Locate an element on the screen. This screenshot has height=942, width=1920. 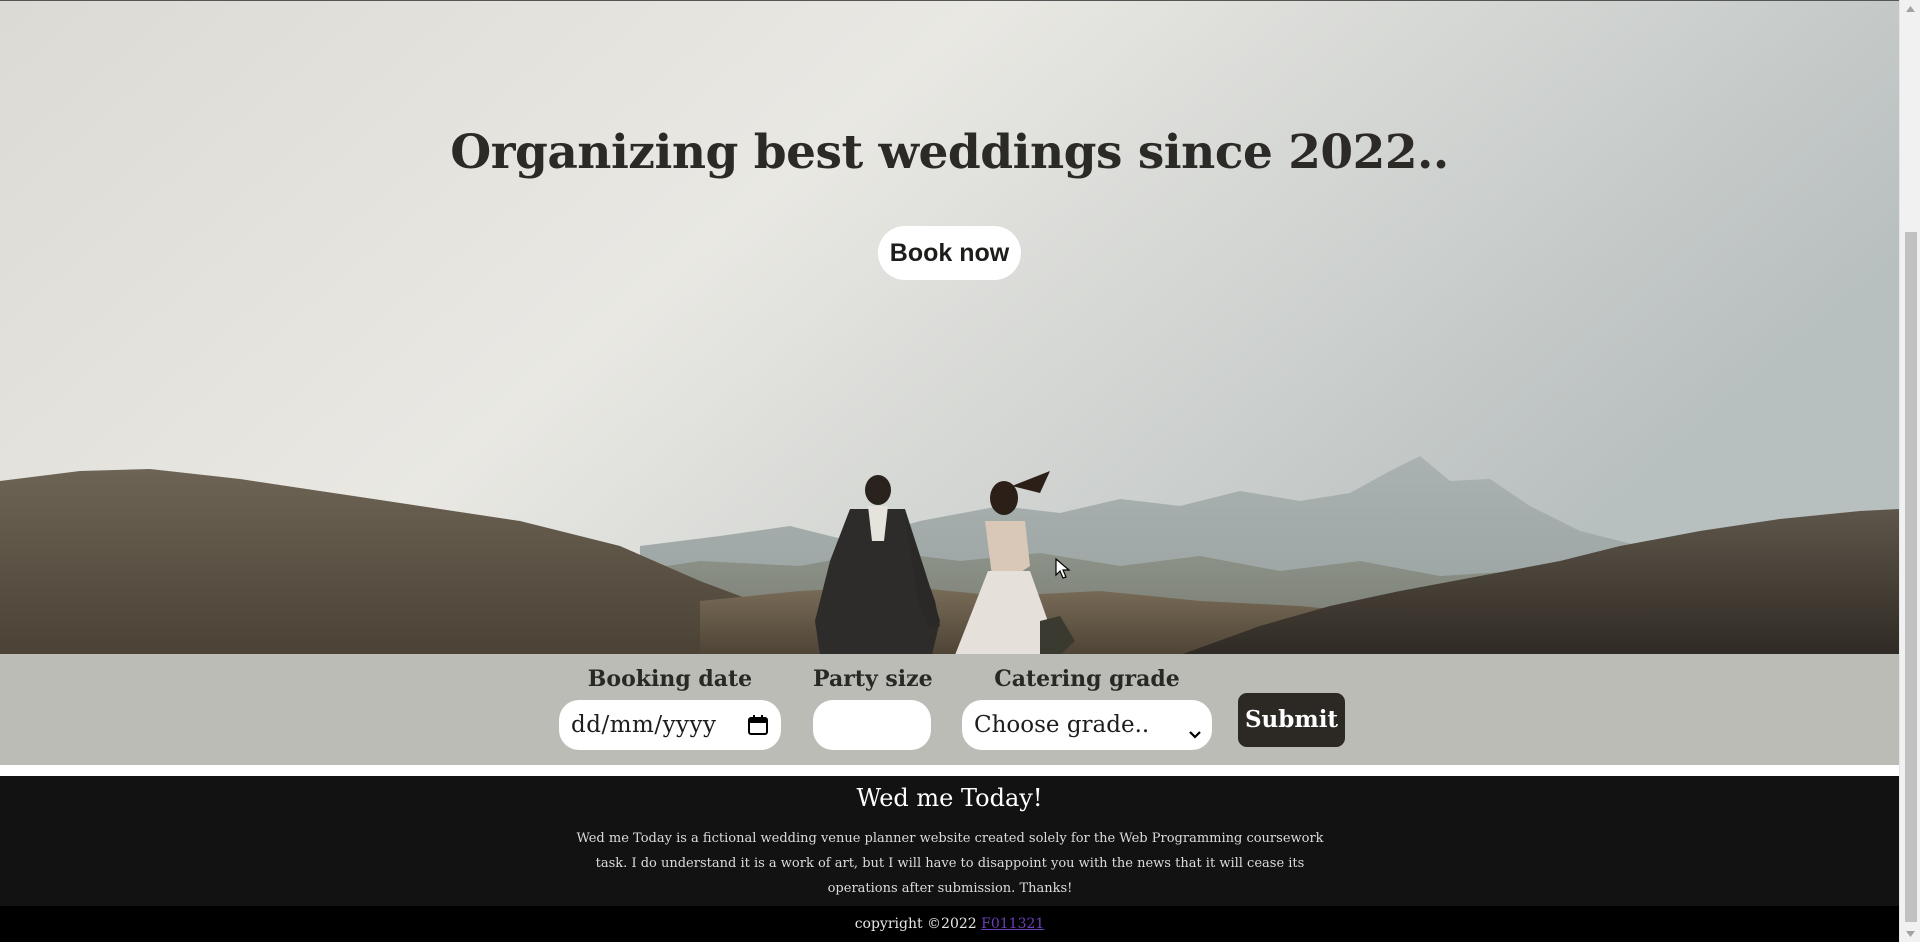
catering-grade-select: Choose grade.. is located at coordinates (1087, 725).